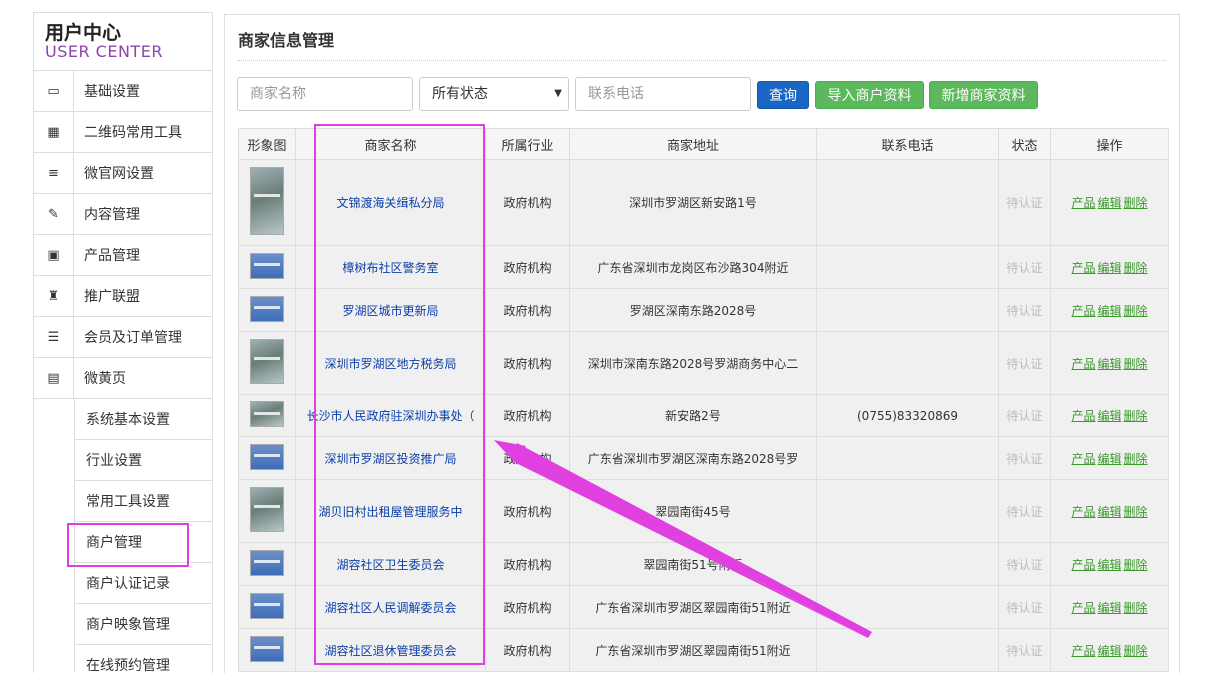  I want to click on import-merchant-button: 导入商户资料, so click(869, 95).